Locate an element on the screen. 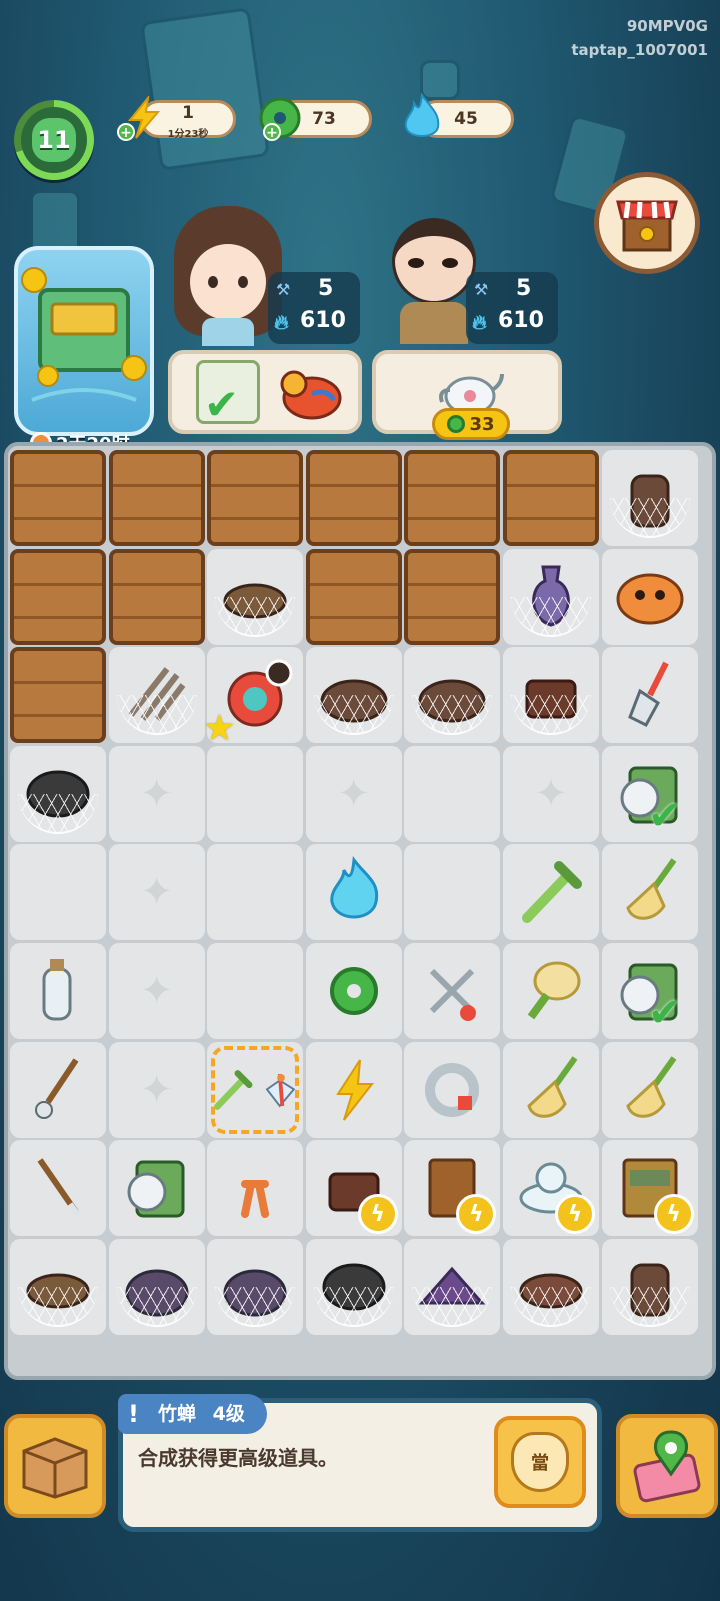 The image size is (720, 1601). bronze-chest-icon is located at coordinates (84, 334).